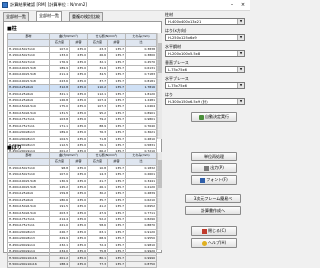 This screenshot has width=320, height=268. I want to click on vertical-brace-value: L-75x75x6, so click(177, 70).